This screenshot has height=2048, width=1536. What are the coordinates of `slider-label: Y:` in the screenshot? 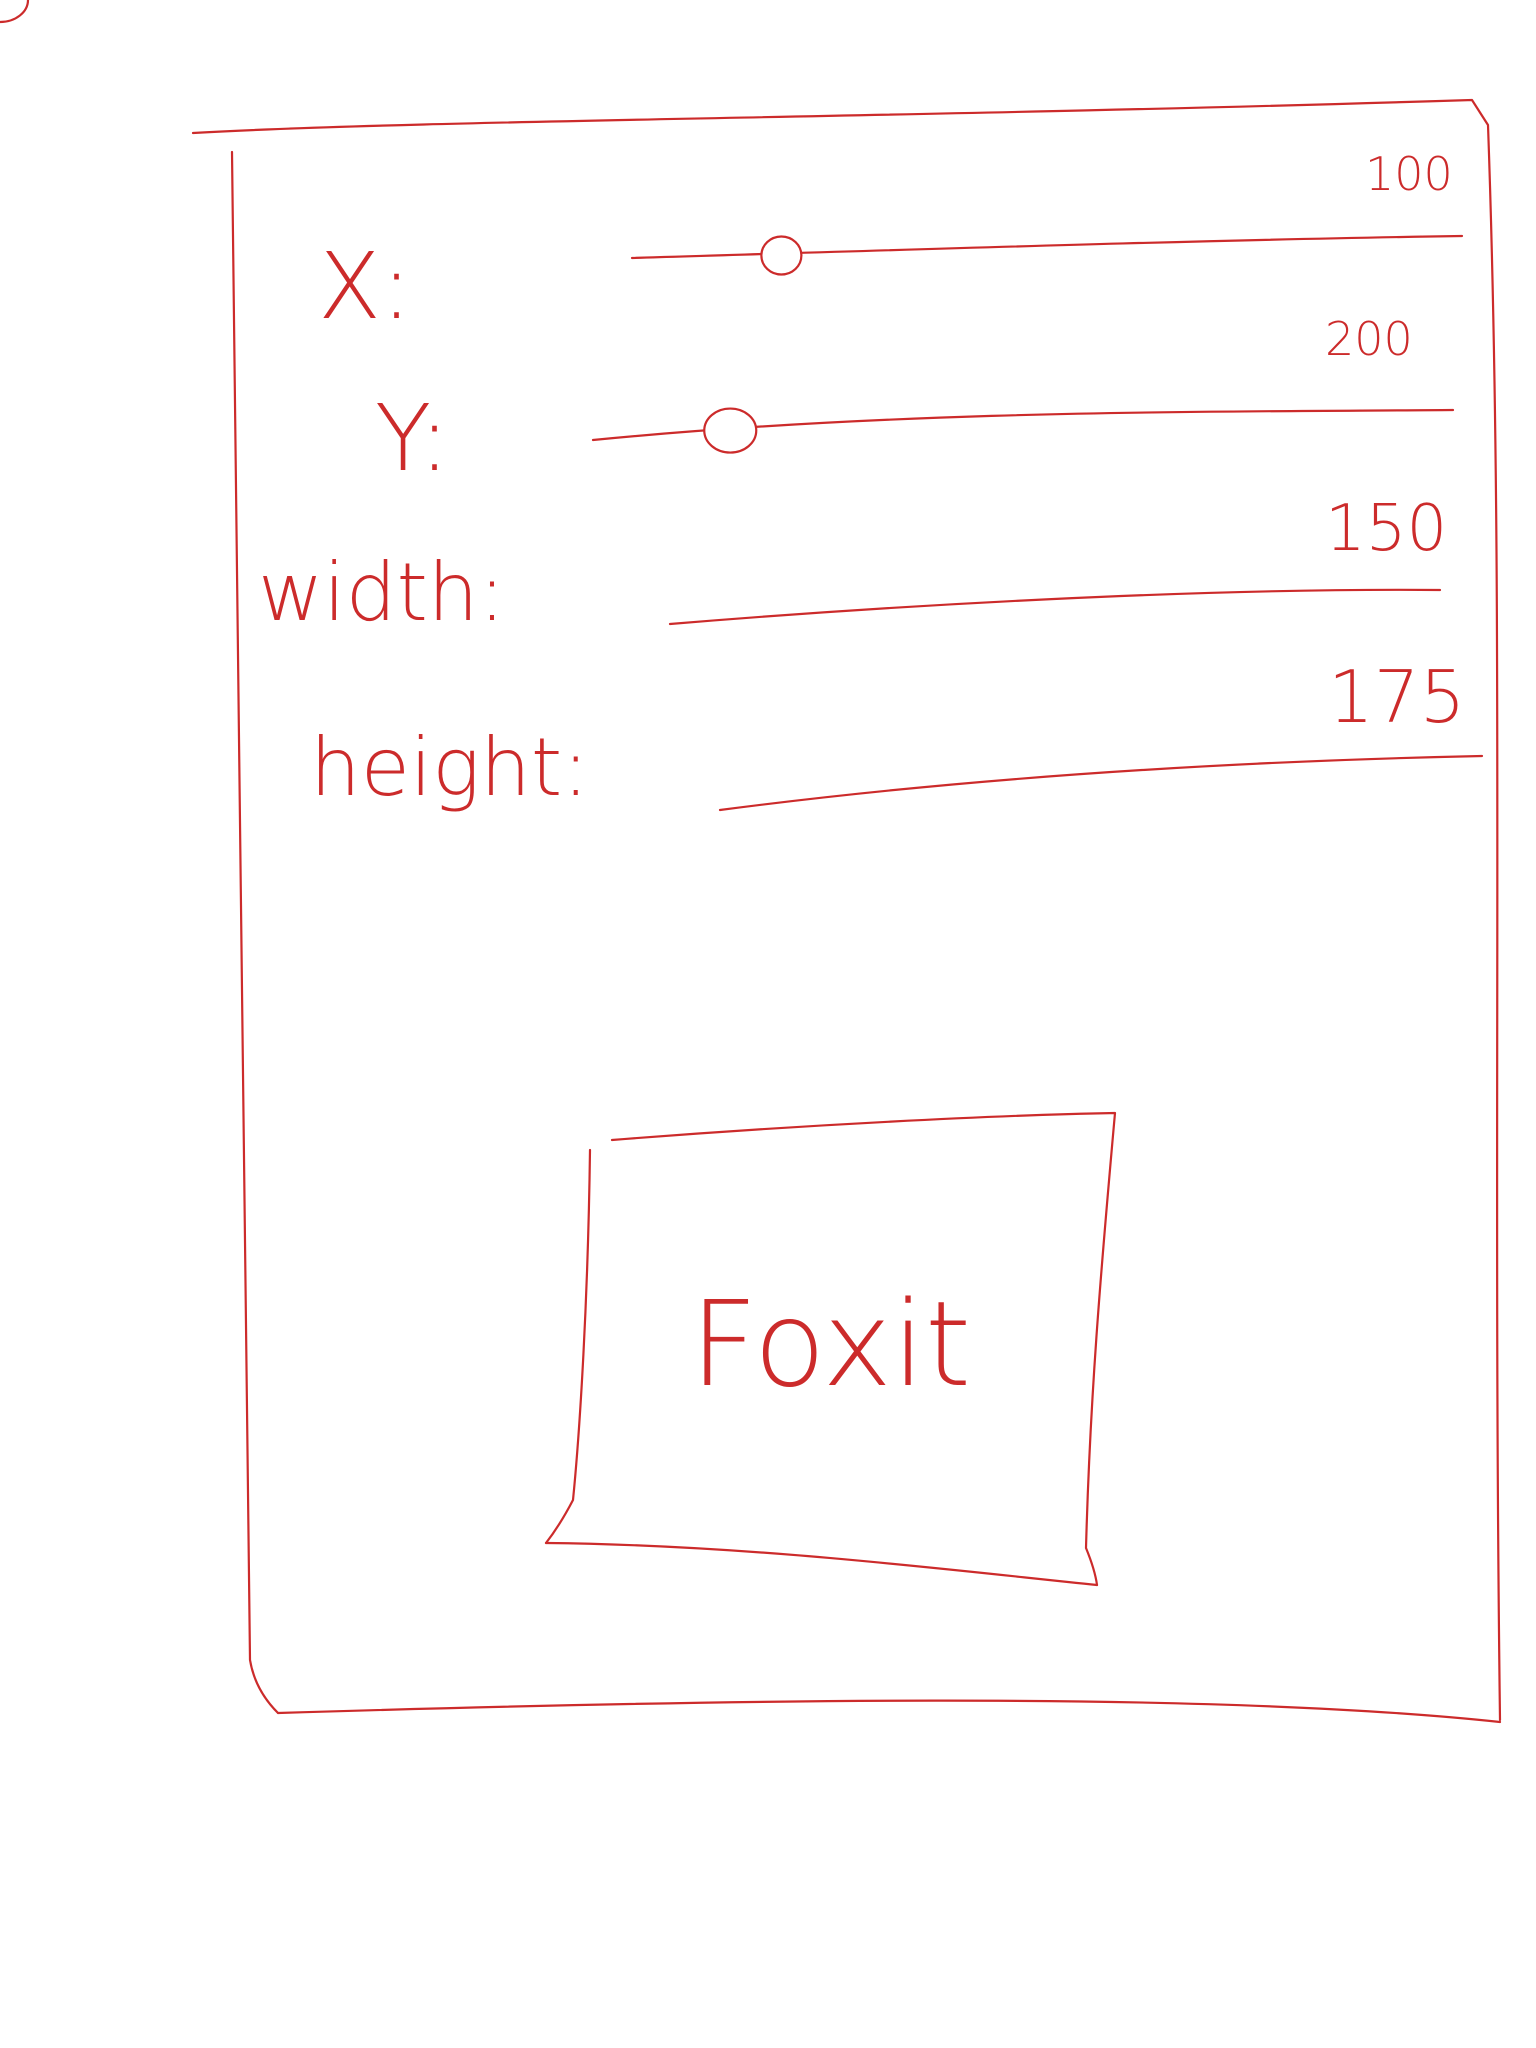 It's located at (412, 438).